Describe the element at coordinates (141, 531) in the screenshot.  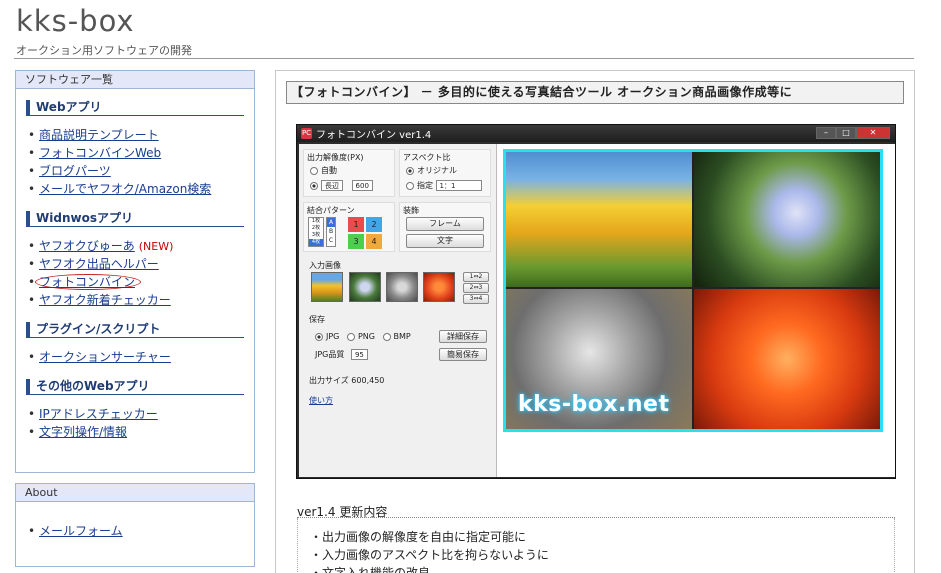
I see `about-list: メールフォーム` at that location.